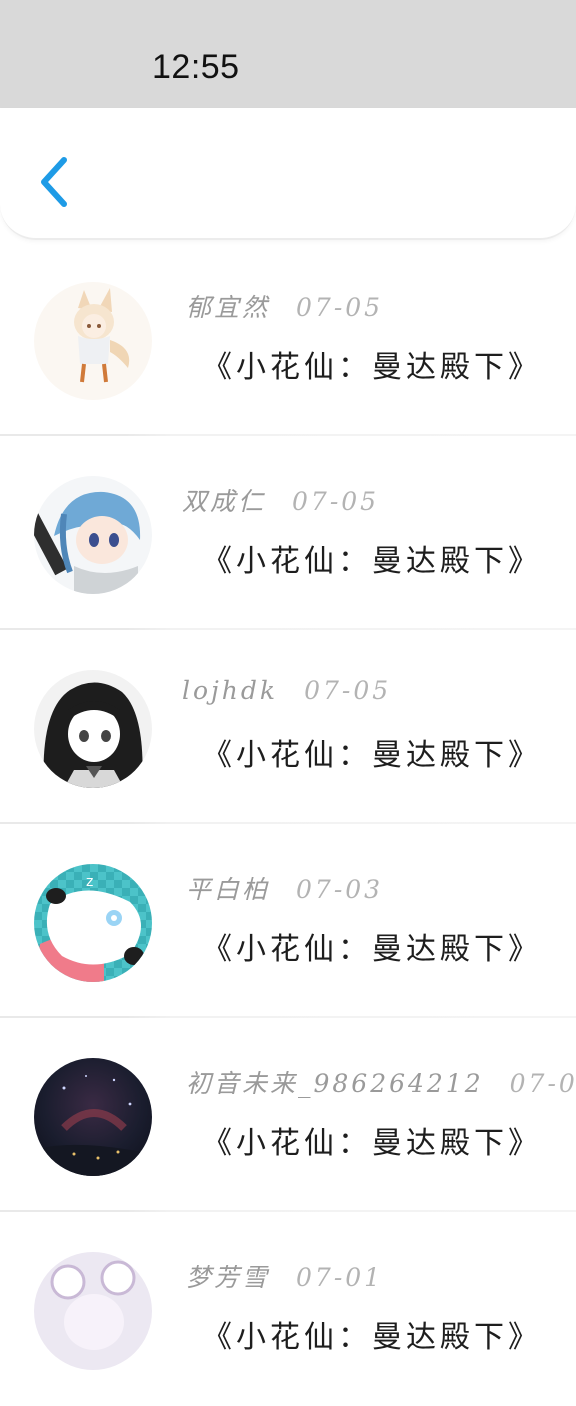  What do you see at coordinates (288, 54) in the screenshot?
I see `status-bar: 12:55` at bounding box center [288, 54].